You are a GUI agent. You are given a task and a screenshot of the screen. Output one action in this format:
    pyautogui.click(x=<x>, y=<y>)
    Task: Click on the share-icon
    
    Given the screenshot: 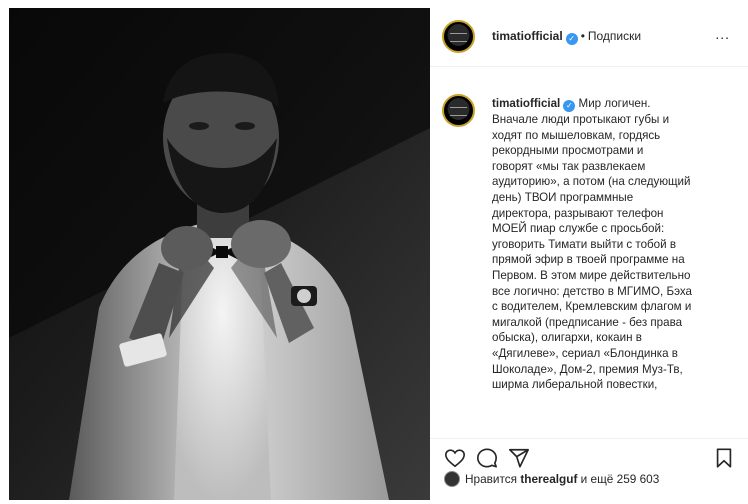 What is the action you would take?
    pyautogui.click(x=519, y=458)
    